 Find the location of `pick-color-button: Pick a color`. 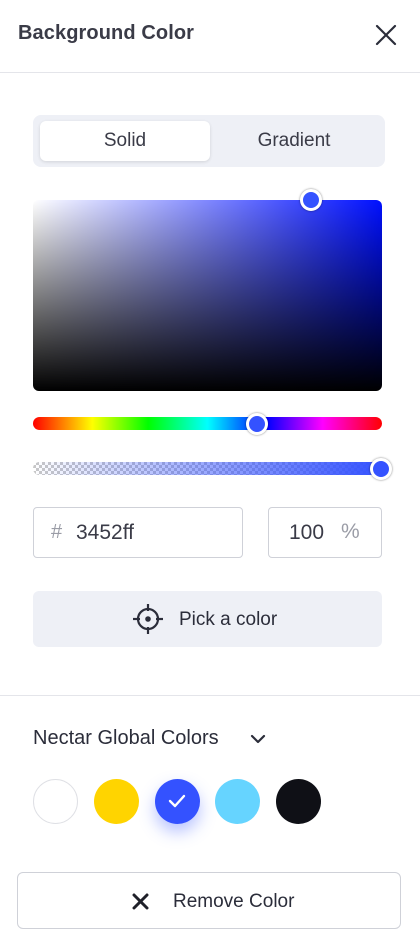

pick-color-button: Pick a color is located at coordinates (207, 619).